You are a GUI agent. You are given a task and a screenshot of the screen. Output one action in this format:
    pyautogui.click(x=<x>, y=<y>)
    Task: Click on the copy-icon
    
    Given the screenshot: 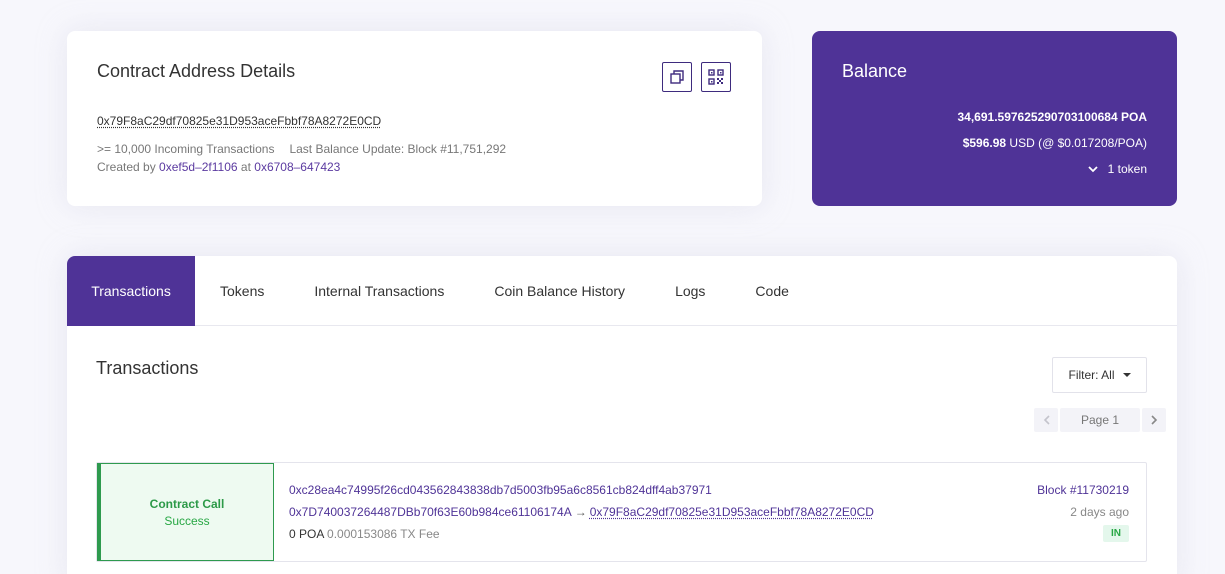 What is the action you would take?
    pyautogui.click(x=677, y=77)
    